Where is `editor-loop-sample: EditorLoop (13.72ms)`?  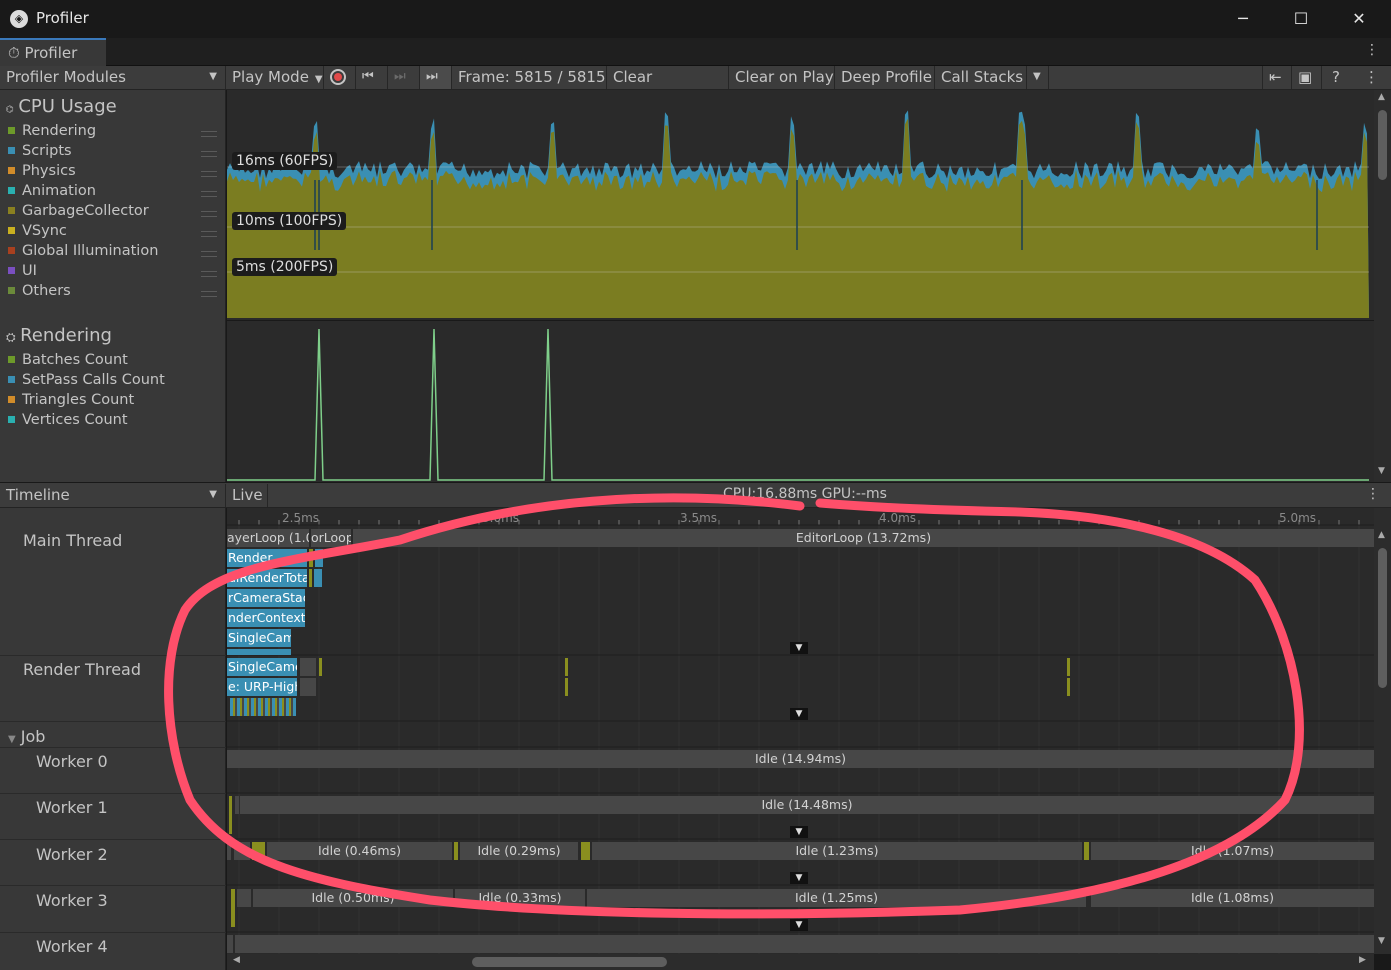 editor-loop-sample: EditorLoop (13.72ms) is located at coordinates (863, 538).